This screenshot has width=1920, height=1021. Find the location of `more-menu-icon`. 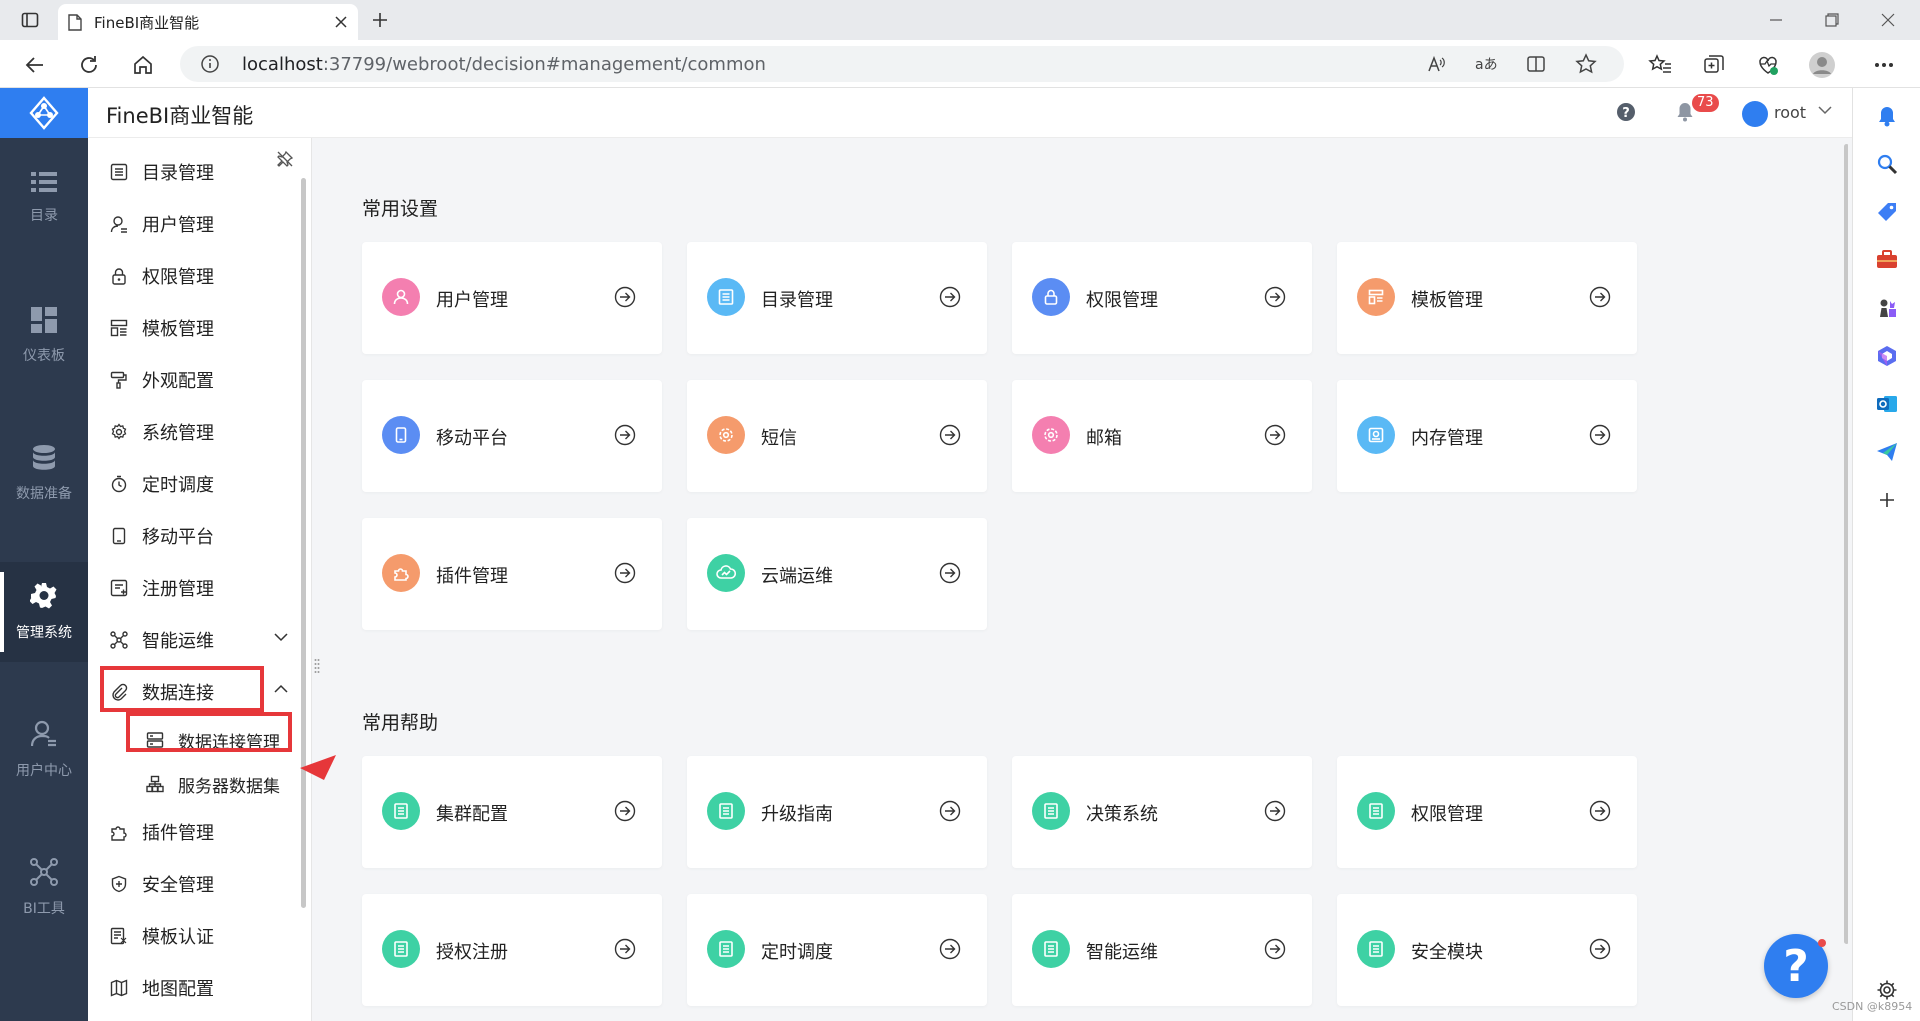

more-menu-icon is located at coordinates (1884, 65).